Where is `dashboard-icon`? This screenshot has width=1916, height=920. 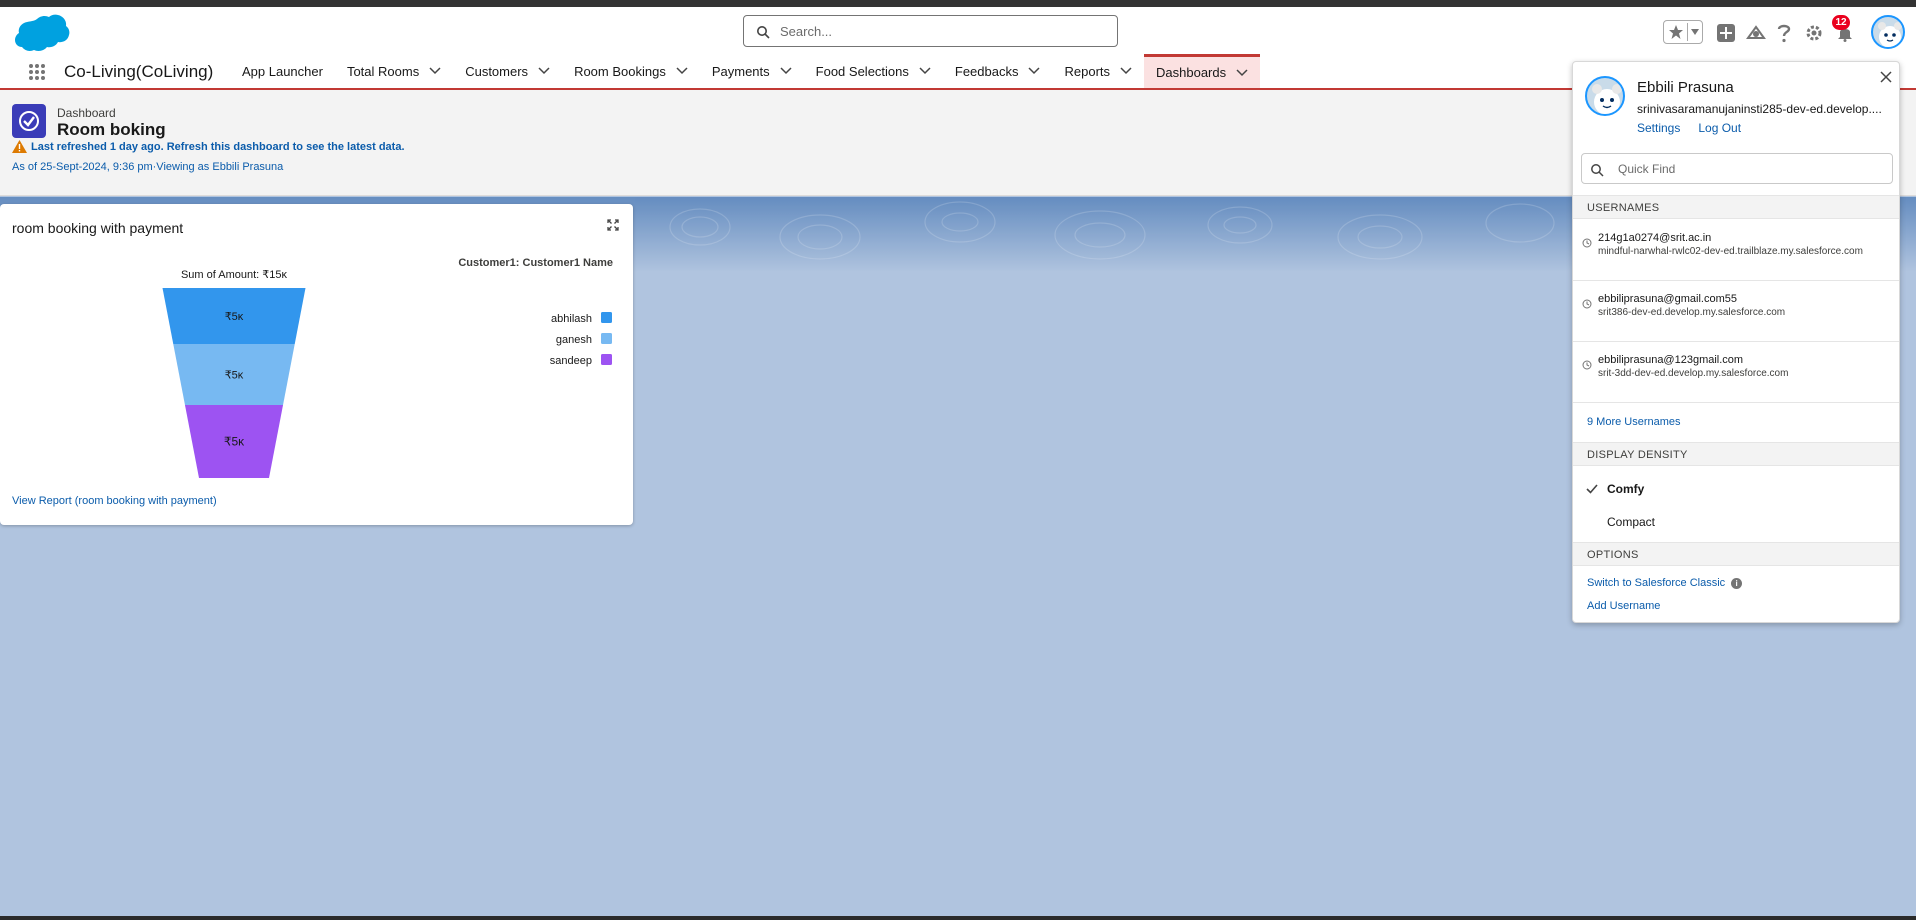
dashboard-icon is located at coordinates (29, 121).